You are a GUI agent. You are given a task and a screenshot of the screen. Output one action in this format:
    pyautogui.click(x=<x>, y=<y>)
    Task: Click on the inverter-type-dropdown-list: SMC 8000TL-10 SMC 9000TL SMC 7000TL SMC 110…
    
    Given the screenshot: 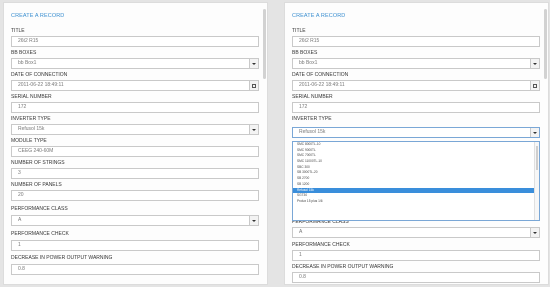 What is the action you would take?
    pyautogui.click(x=416, y=181)
    